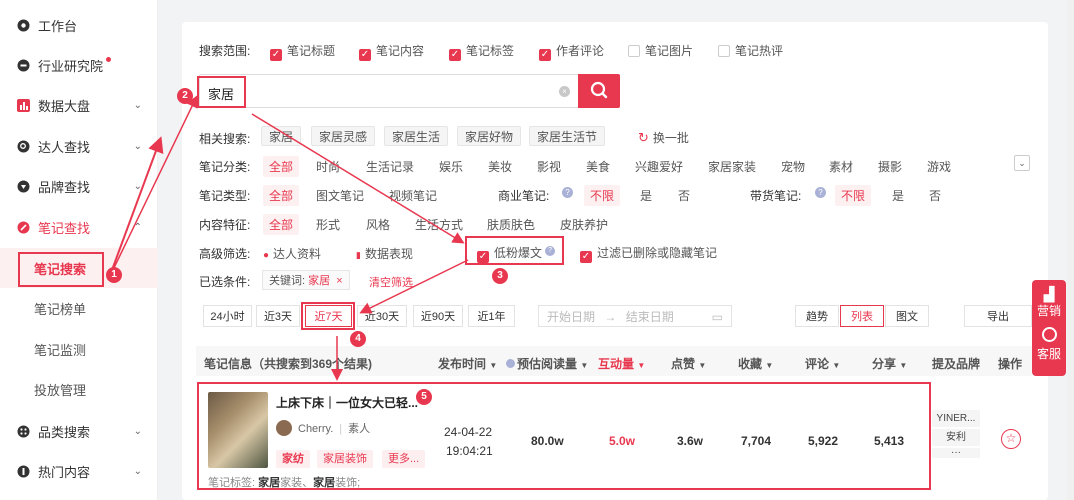 The height and width of the screenshot is (500, 1074). I want to click on content-option: 肤质肤色, so click(511, 224).